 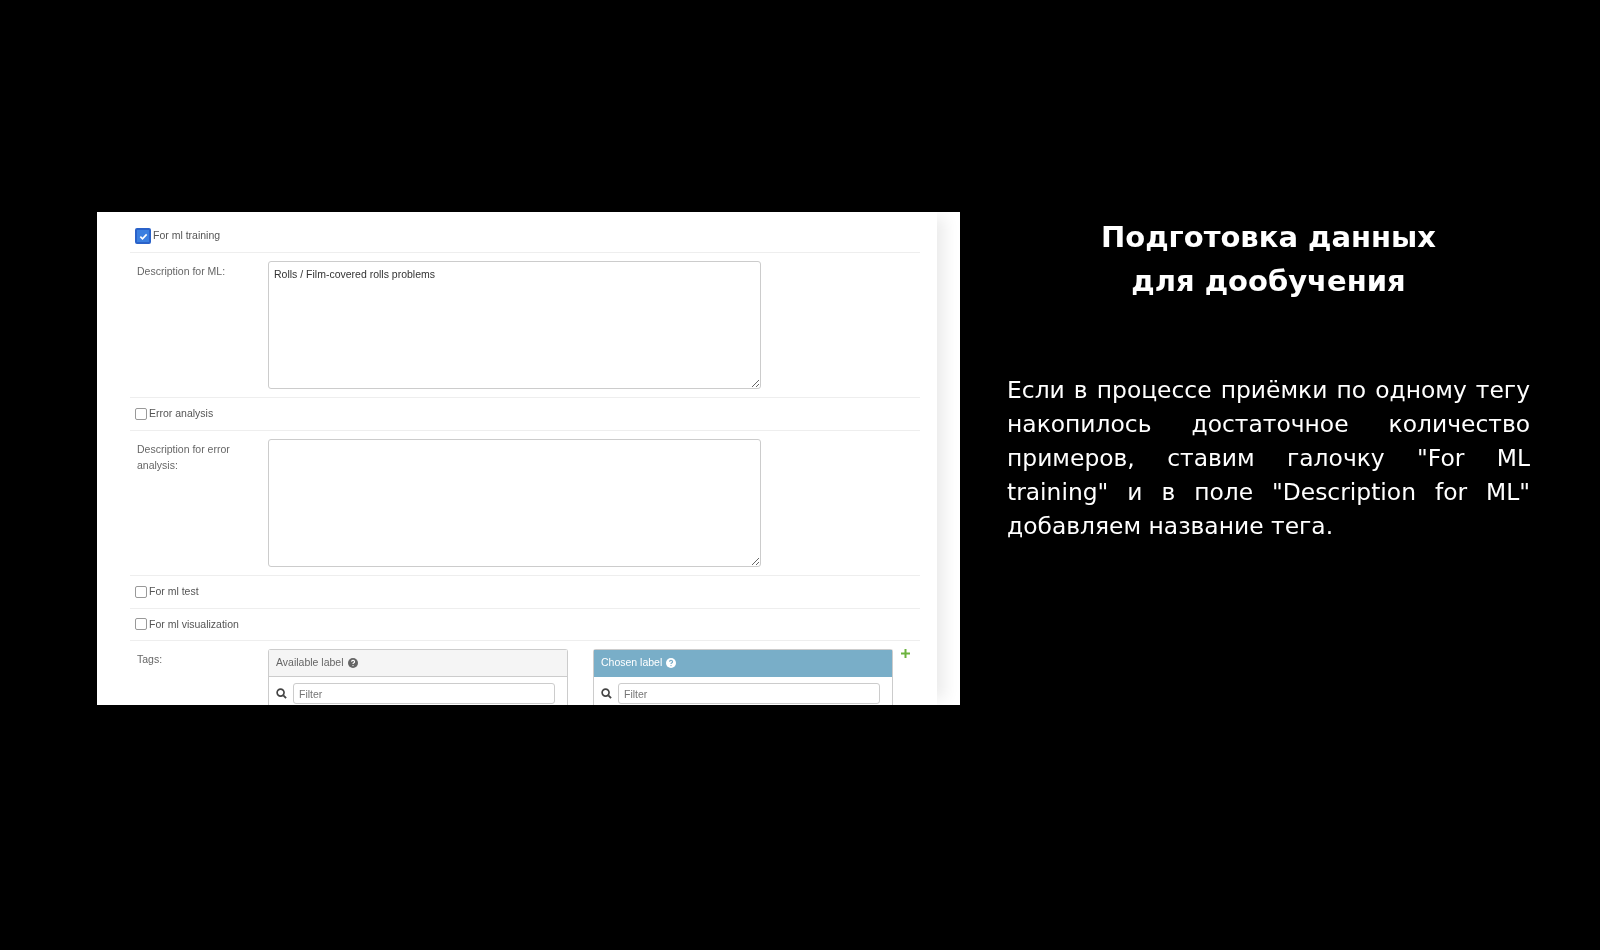 What do you see at coordinates (1268, 237) in the screenshot?
I see `slide-title: Подготовка данных` at bounding box center [1268, 237].